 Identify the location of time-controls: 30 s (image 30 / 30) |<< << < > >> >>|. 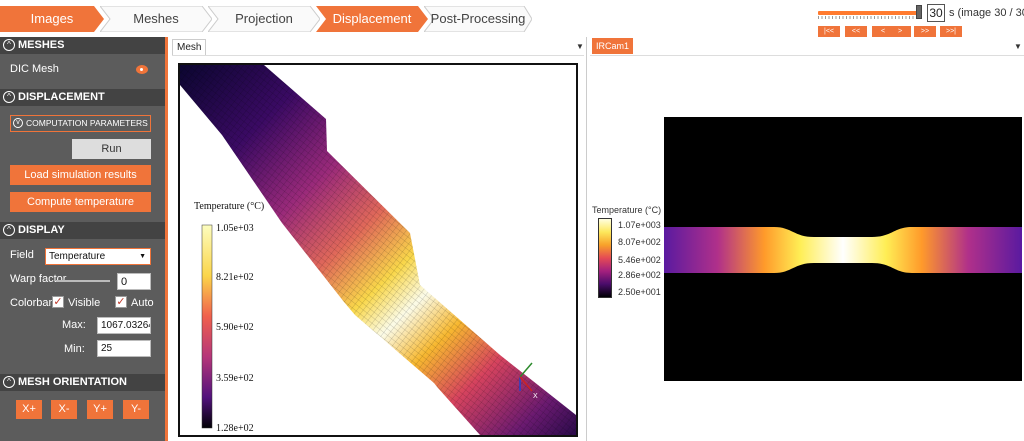
(920, 20).